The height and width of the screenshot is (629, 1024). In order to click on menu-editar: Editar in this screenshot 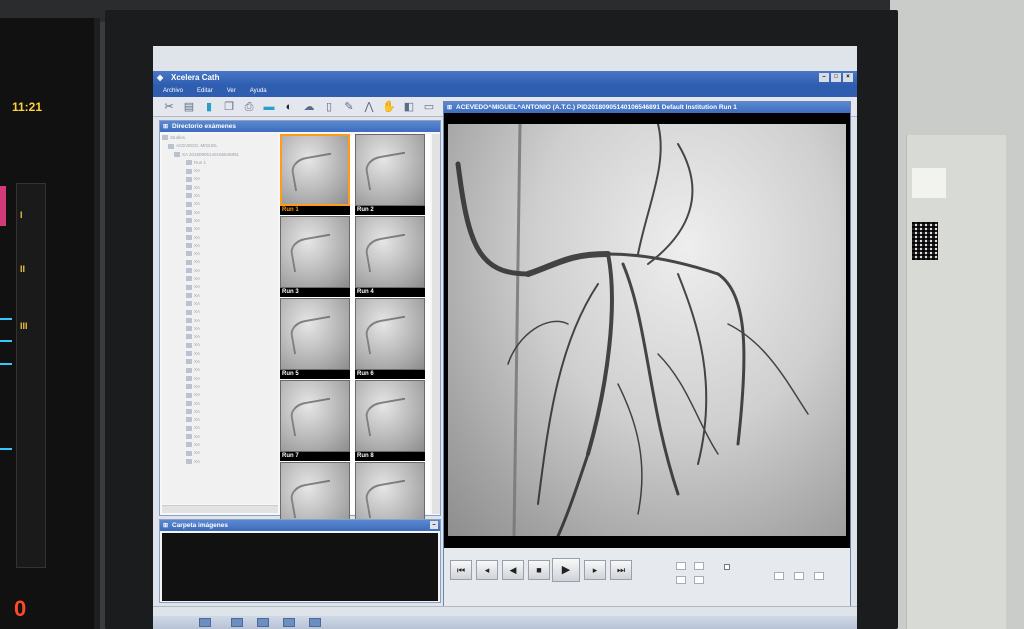, I will do `click(205, 91)`.